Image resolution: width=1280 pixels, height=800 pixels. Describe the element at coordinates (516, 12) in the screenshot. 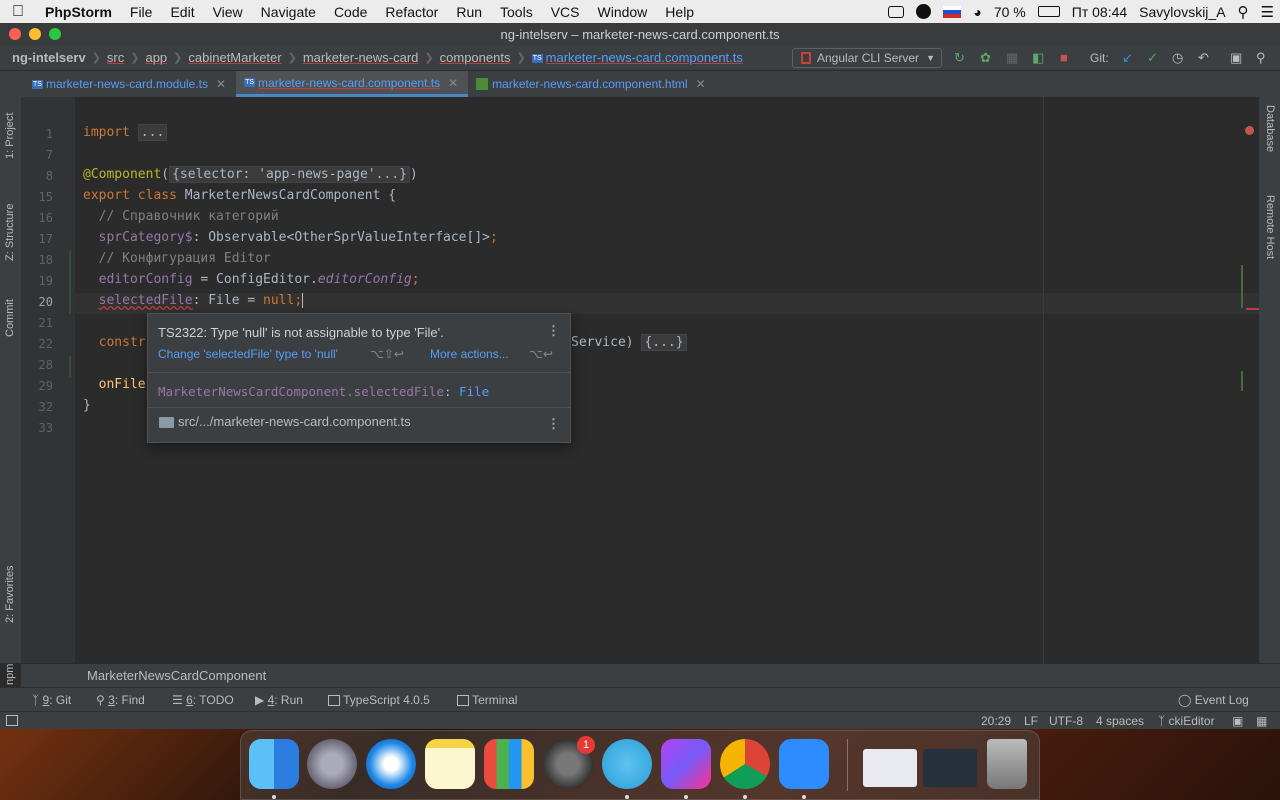

I see `menu-tools: Tools` at that location.